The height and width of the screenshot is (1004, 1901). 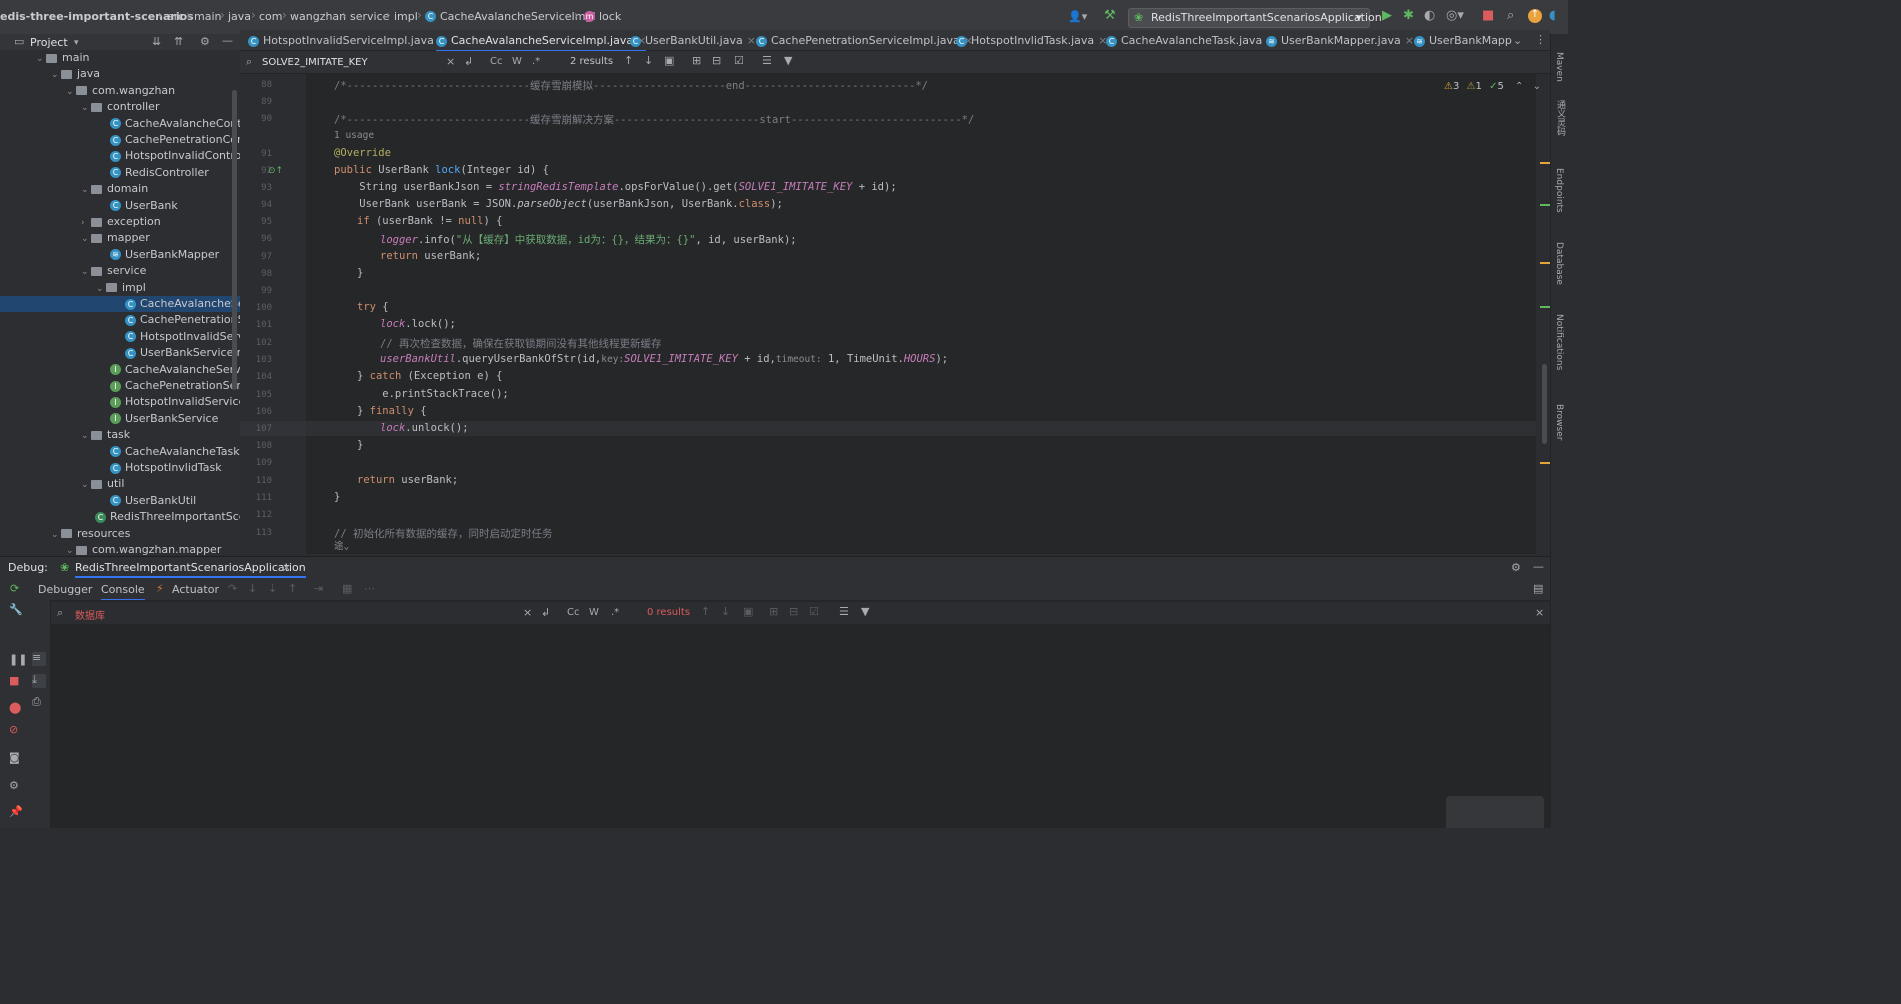 What do you see at coordinates (65, 589) in the screenshot?
I see `tab-debugger: Debugger` at bounding box center [65, 589].